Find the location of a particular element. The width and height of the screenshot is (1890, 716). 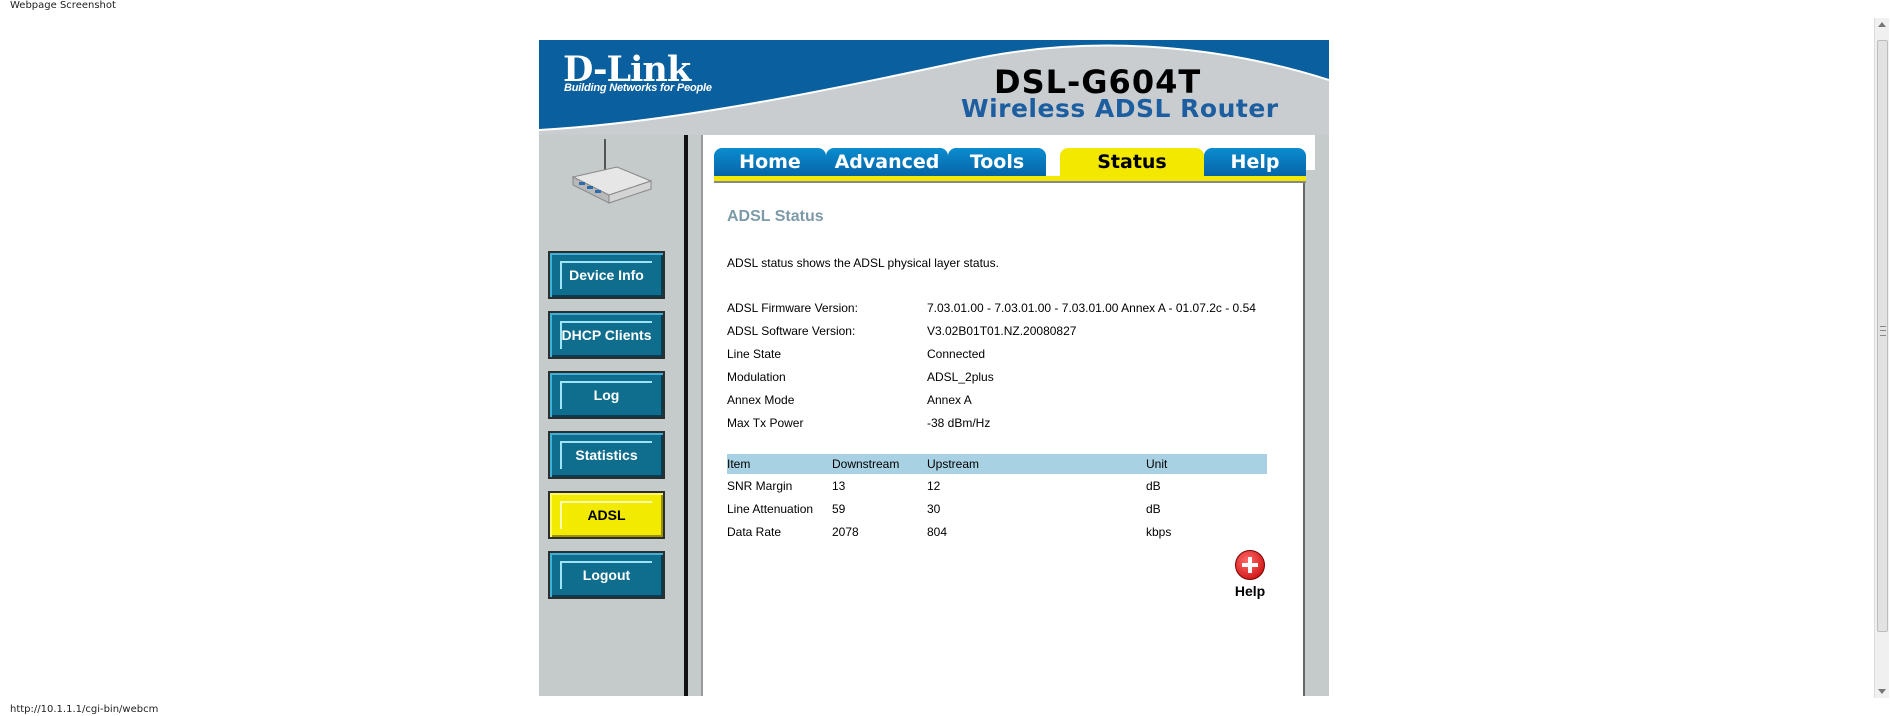

help-button: Help is located at coordinates (1250, 574).